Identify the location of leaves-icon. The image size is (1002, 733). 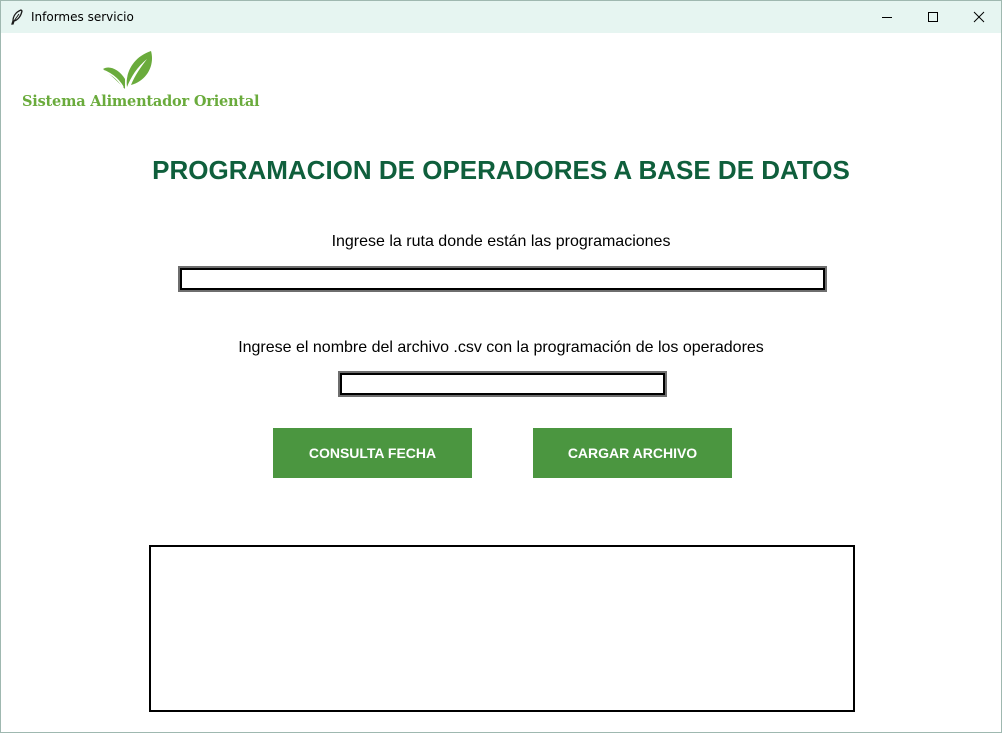
(128, 71).